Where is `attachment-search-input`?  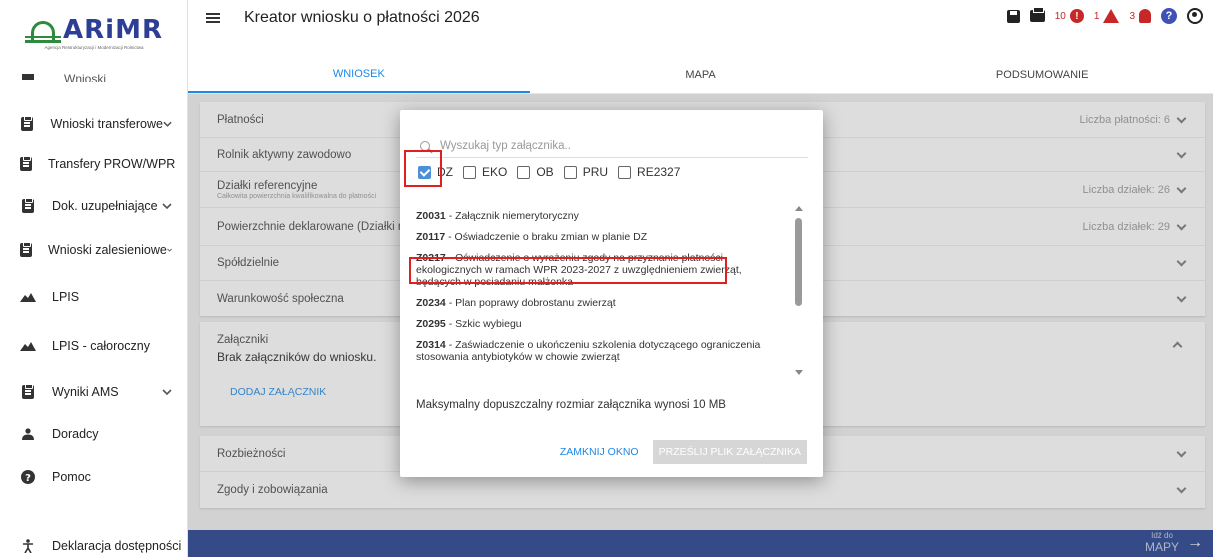
attachment-search-input is located at coordinates (610, 145).